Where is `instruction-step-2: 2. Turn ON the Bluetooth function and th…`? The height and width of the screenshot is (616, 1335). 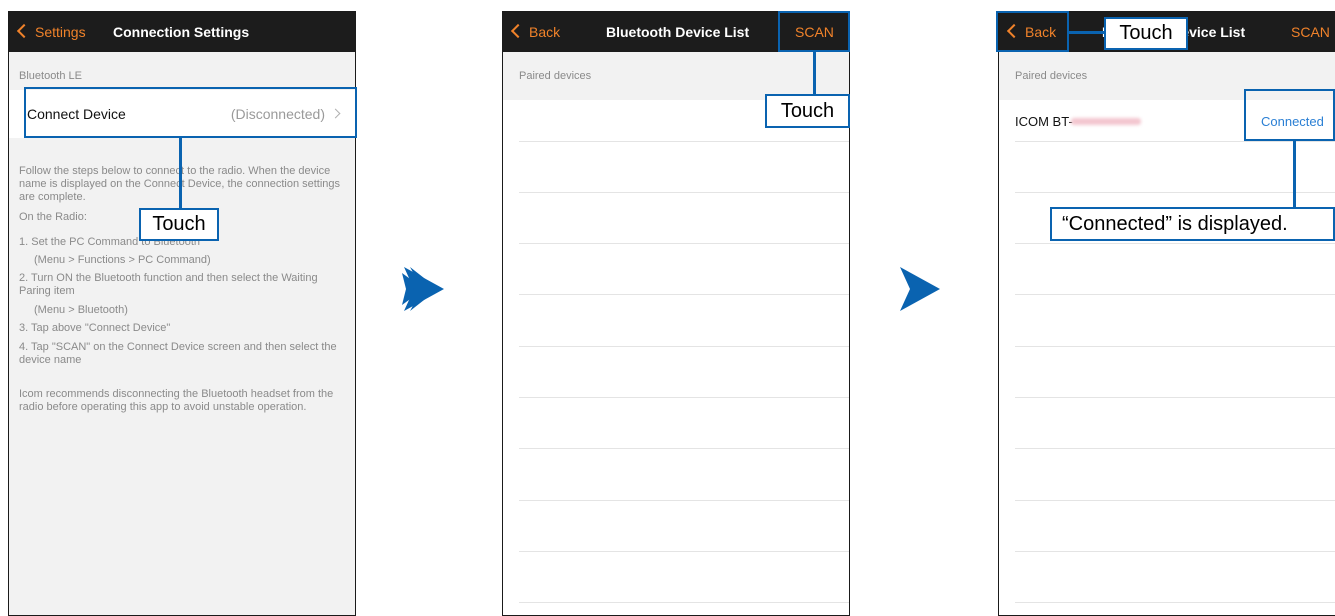 instruction-step-2: 2. Turn ON the Bluetooth function and th… is located at coordinates (168, 284).